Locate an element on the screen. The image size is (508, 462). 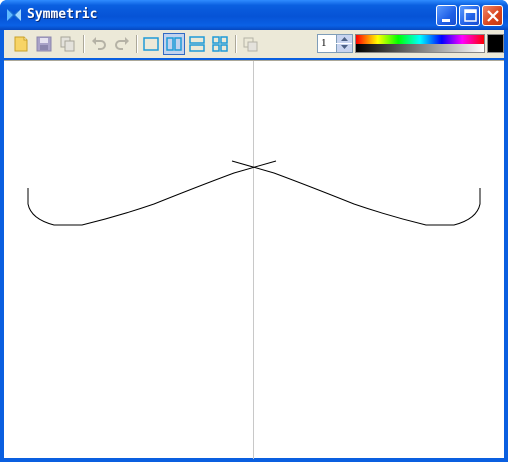
chevron-up-icon is located at coordinates (344, 39).